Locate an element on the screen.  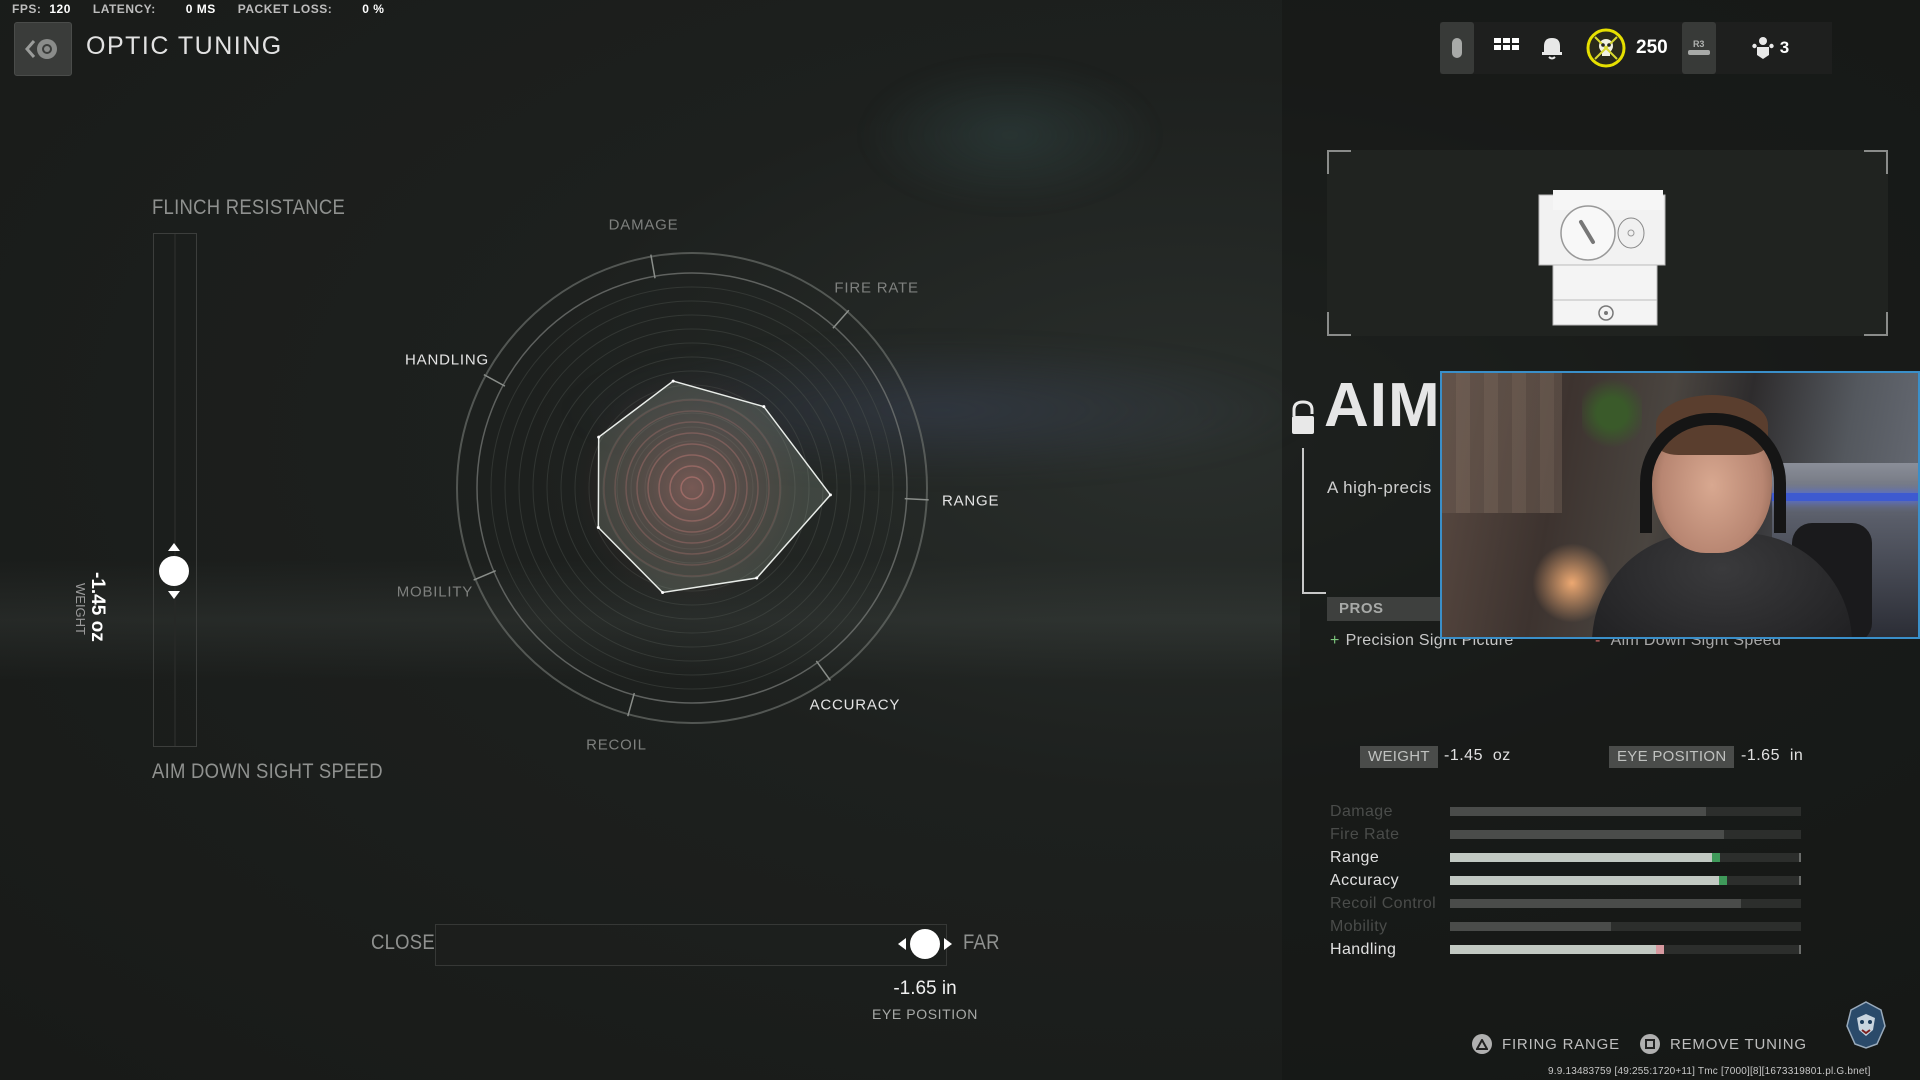
cod-points-icon is located at coordinates (1606, 48).